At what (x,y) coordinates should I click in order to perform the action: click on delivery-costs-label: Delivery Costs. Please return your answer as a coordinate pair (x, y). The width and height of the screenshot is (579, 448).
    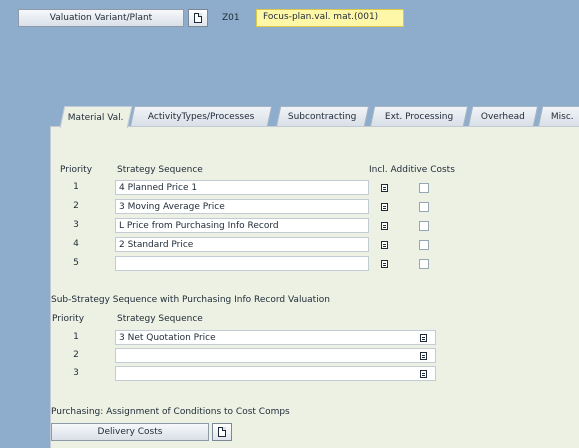
    Looking at the image, I should click on (130, 432).